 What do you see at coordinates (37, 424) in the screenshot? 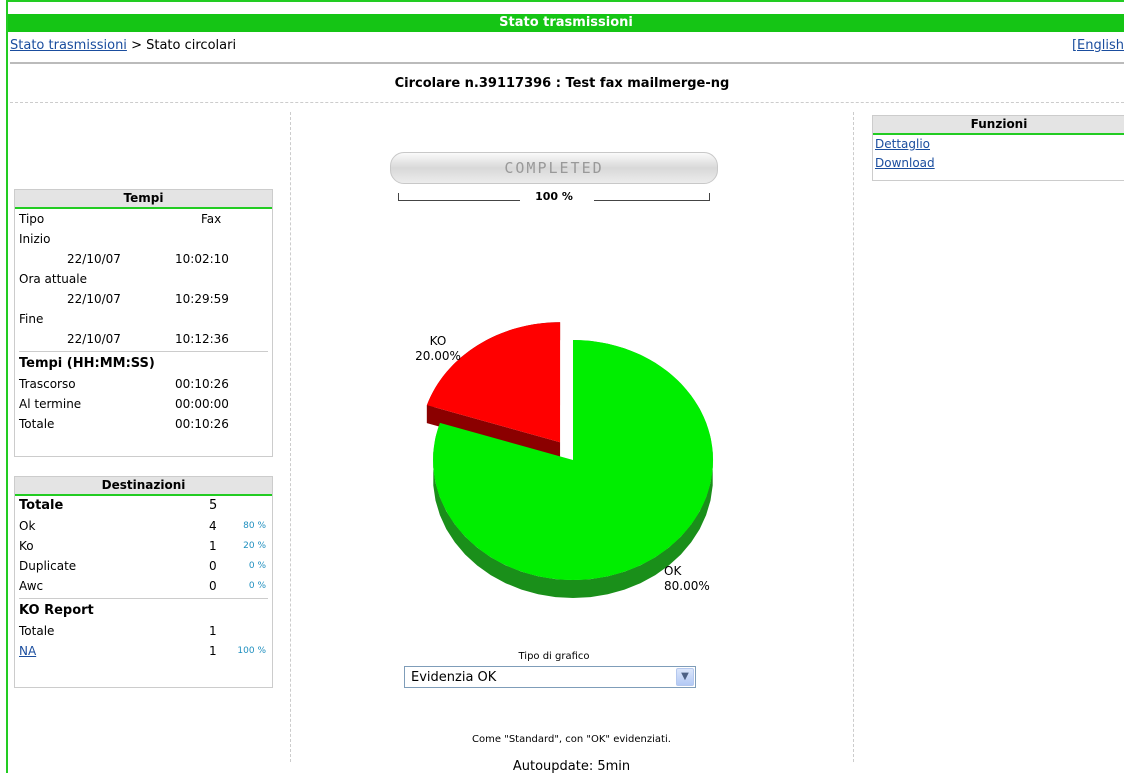
I see `tempi-totale-label: Totale` at bounding box center [37, 424].